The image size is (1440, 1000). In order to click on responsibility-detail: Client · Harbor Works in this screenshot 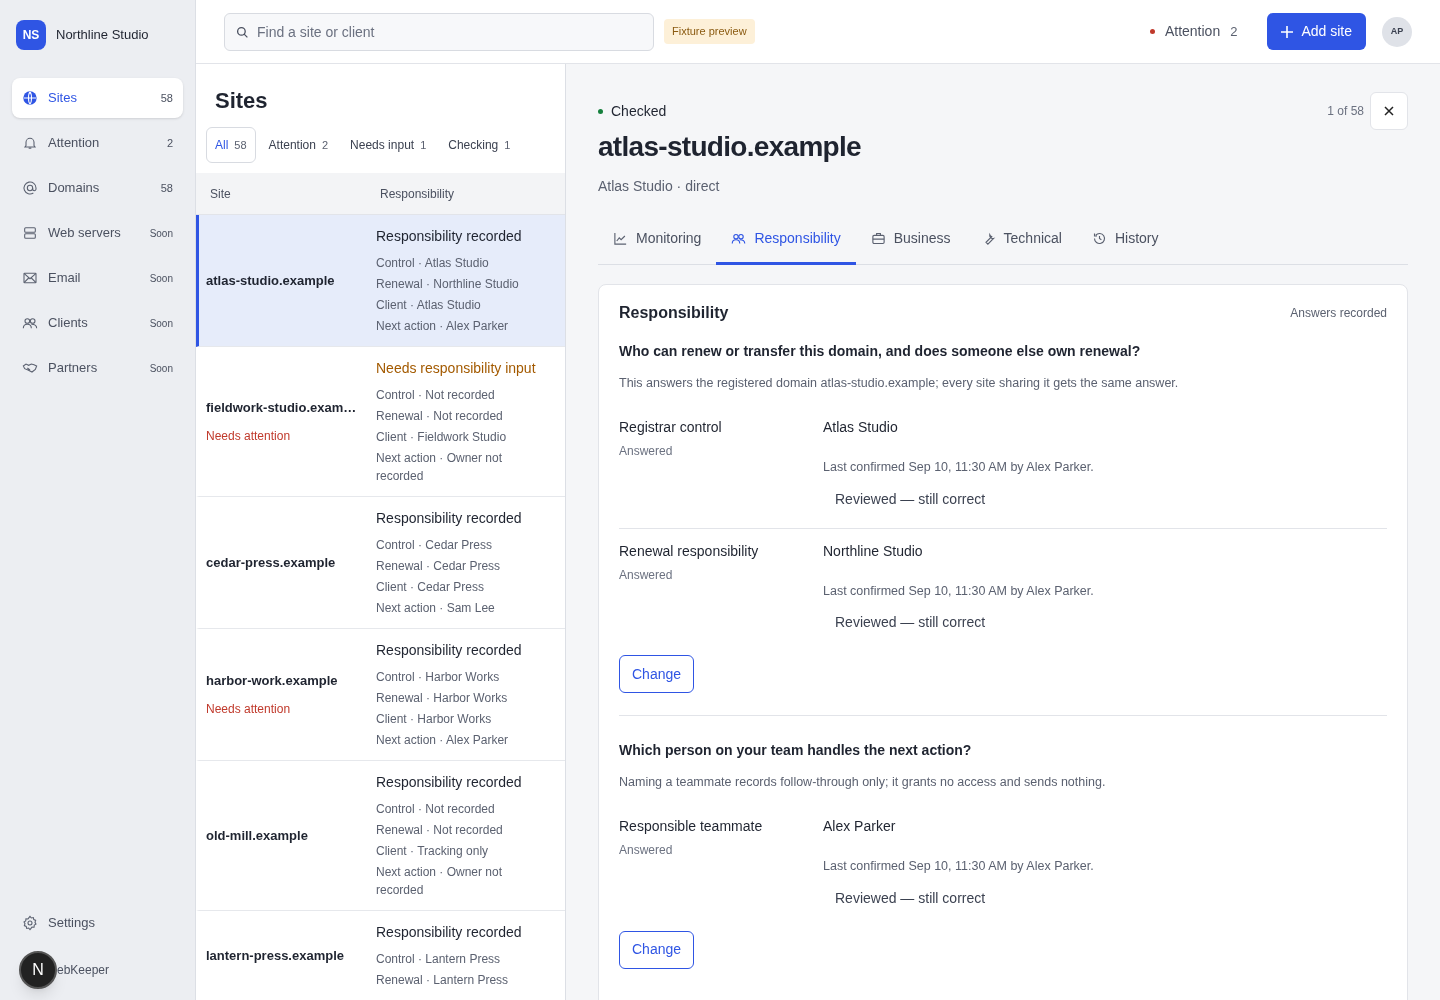, I will do `click(434, 719)`.